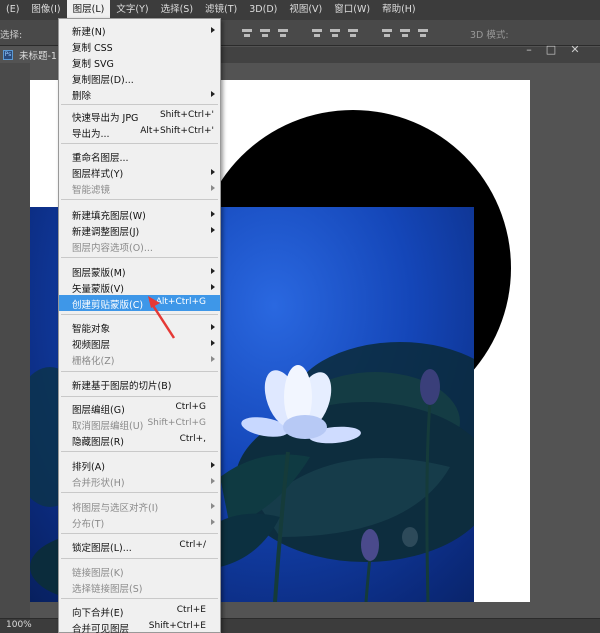  Describe the element at coordinates (263, 10) in the screenshot. I see `menu-3d: 3D(D)` at that location.